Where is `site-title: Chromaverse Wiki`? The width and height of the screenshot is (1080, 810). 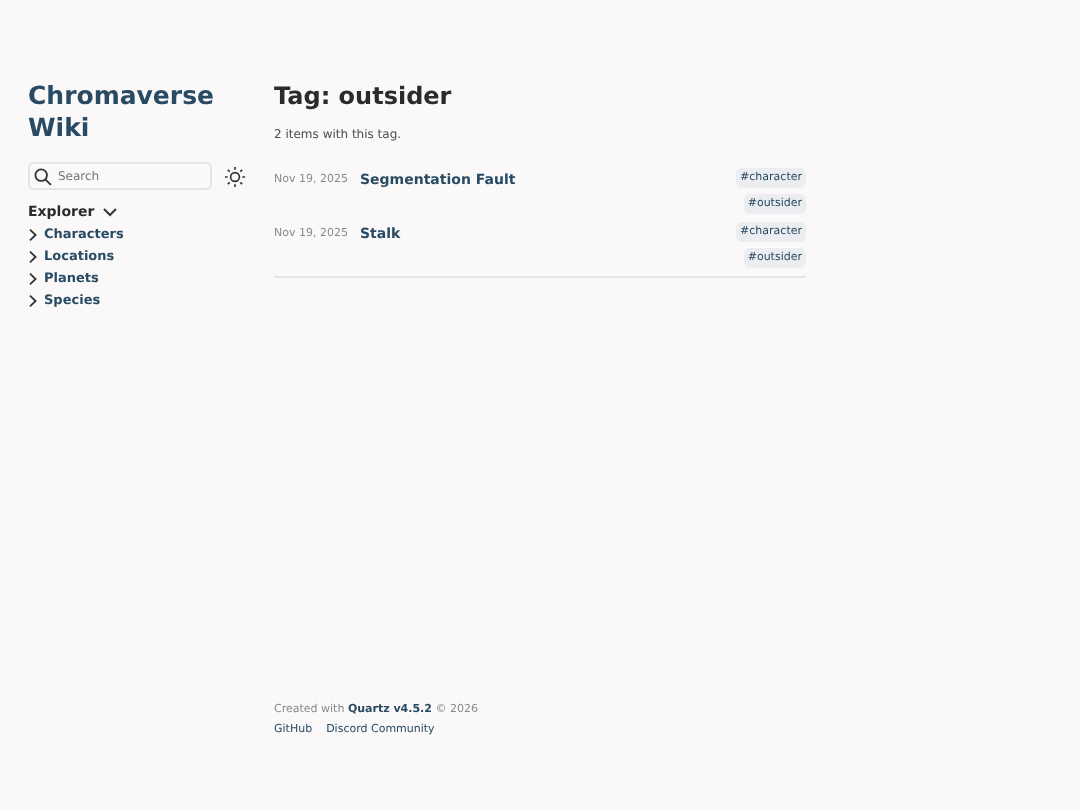 site-title: Chromaverse Wiki is located at coordinates (138, 112).